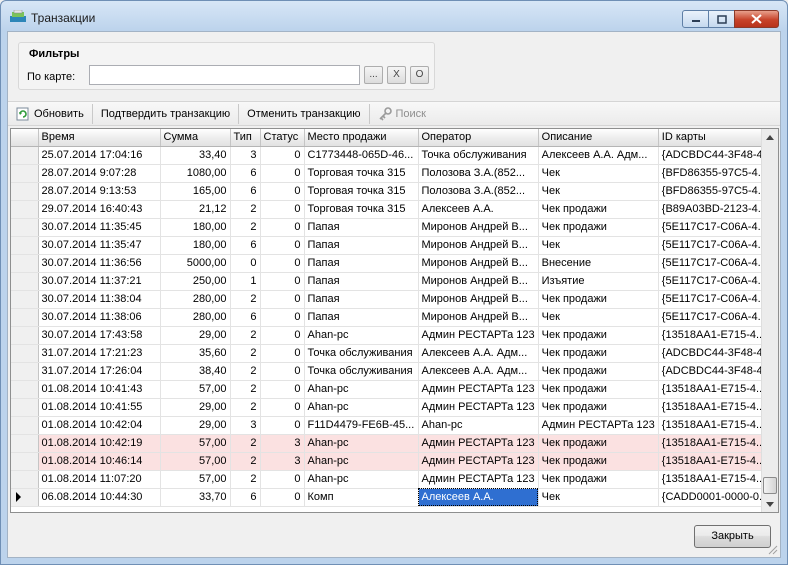  Describe the element at coordinates (361, 138) in the screenshot. I see `column-header-place: Место продажи` at that location.